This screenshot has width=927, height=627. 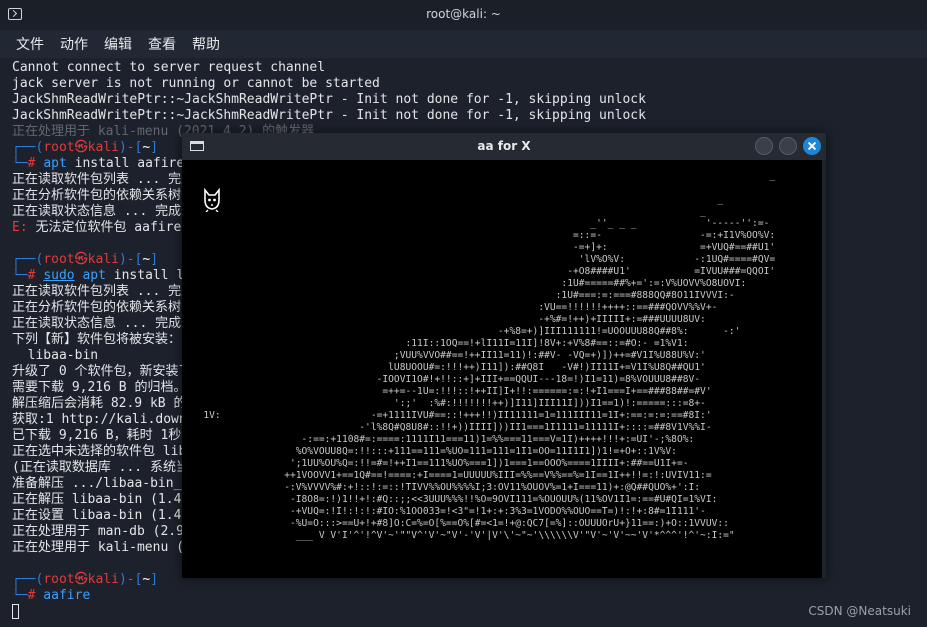 What do you see at coordinates (55, 355) in the screenshot?
I see `output-line: libaa-bin` at bounding box center [55, 355].